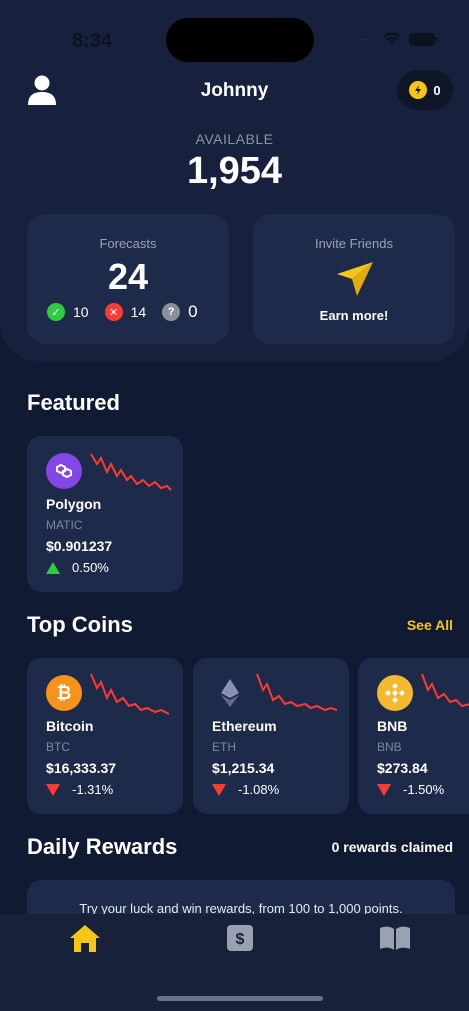  What do you see at coordinates (365, 39) in the screenshot?
I see `signal-icon: ····` at bounding box center [365, 39].